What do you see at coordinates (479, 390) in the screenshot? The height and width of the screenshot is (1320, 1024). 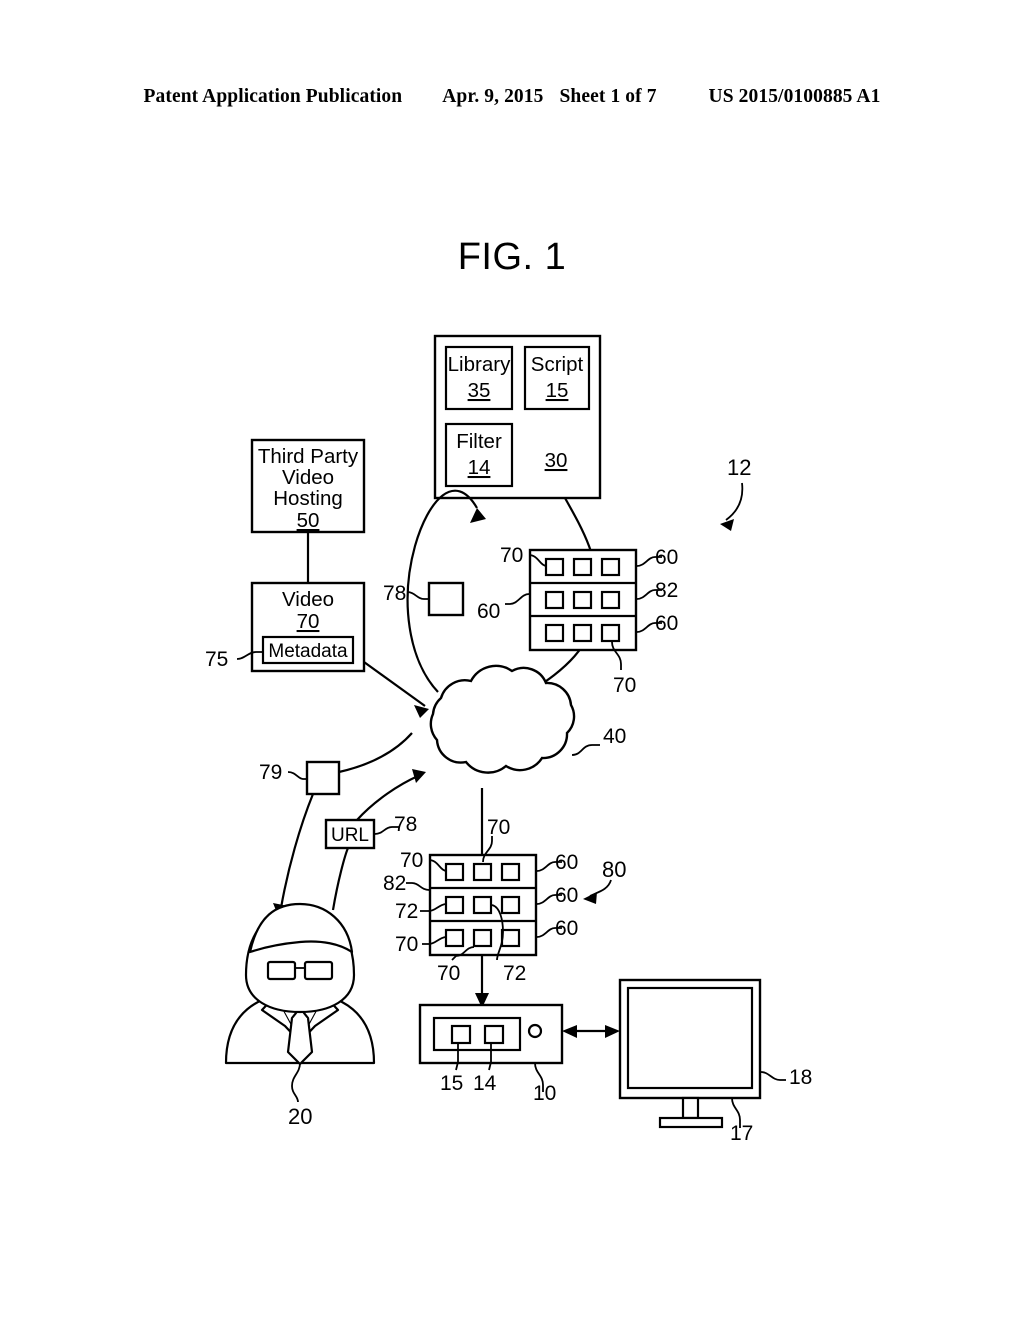 I see `library-ref: 35` at bounding box center [479, 390].